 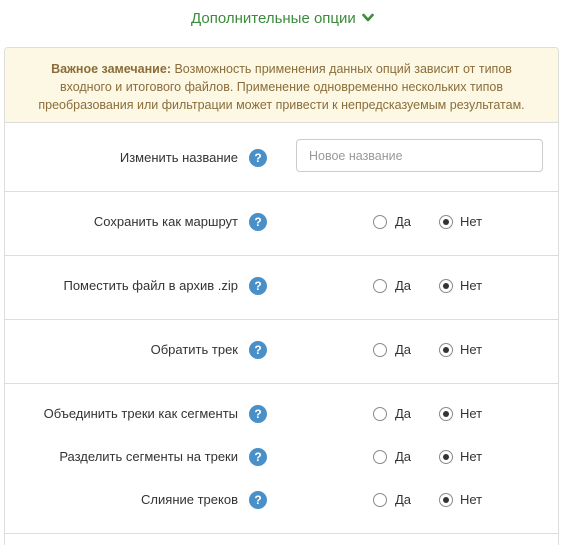 What do you see at coordinates (189, 499) in the screenshot?
I see `merge-tracks-label: Слияние треков` at bounding box center [189, 499].